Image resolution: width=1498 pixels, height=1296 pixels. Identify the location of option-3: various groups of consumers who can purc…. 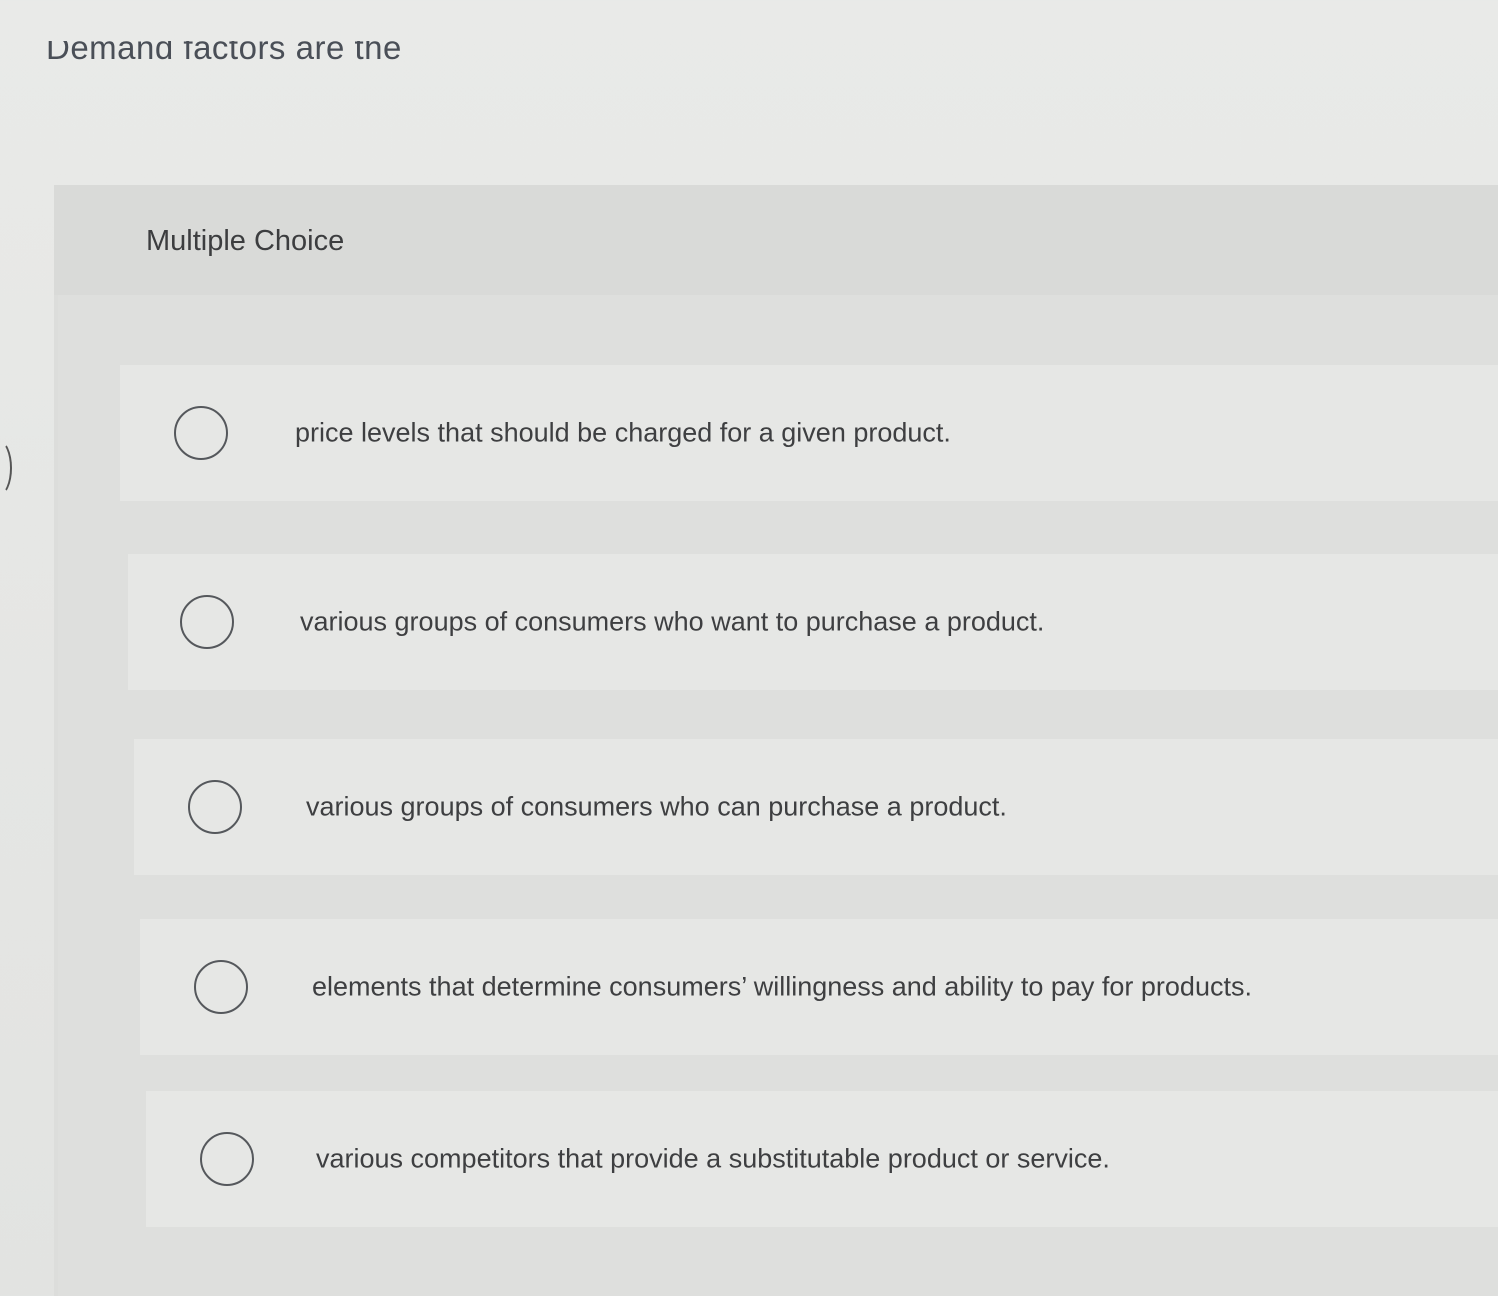
(816, 807).